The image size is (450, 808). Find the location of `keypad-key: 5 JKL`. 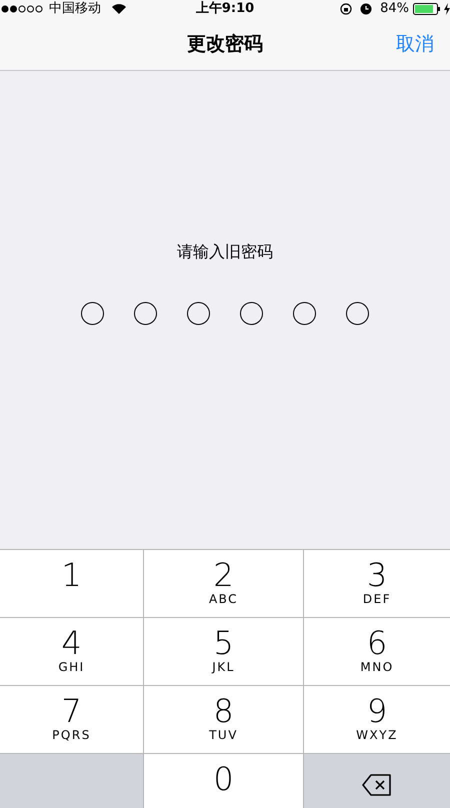

keypad-key: 5 JKL is located at coordinates (223, 651).